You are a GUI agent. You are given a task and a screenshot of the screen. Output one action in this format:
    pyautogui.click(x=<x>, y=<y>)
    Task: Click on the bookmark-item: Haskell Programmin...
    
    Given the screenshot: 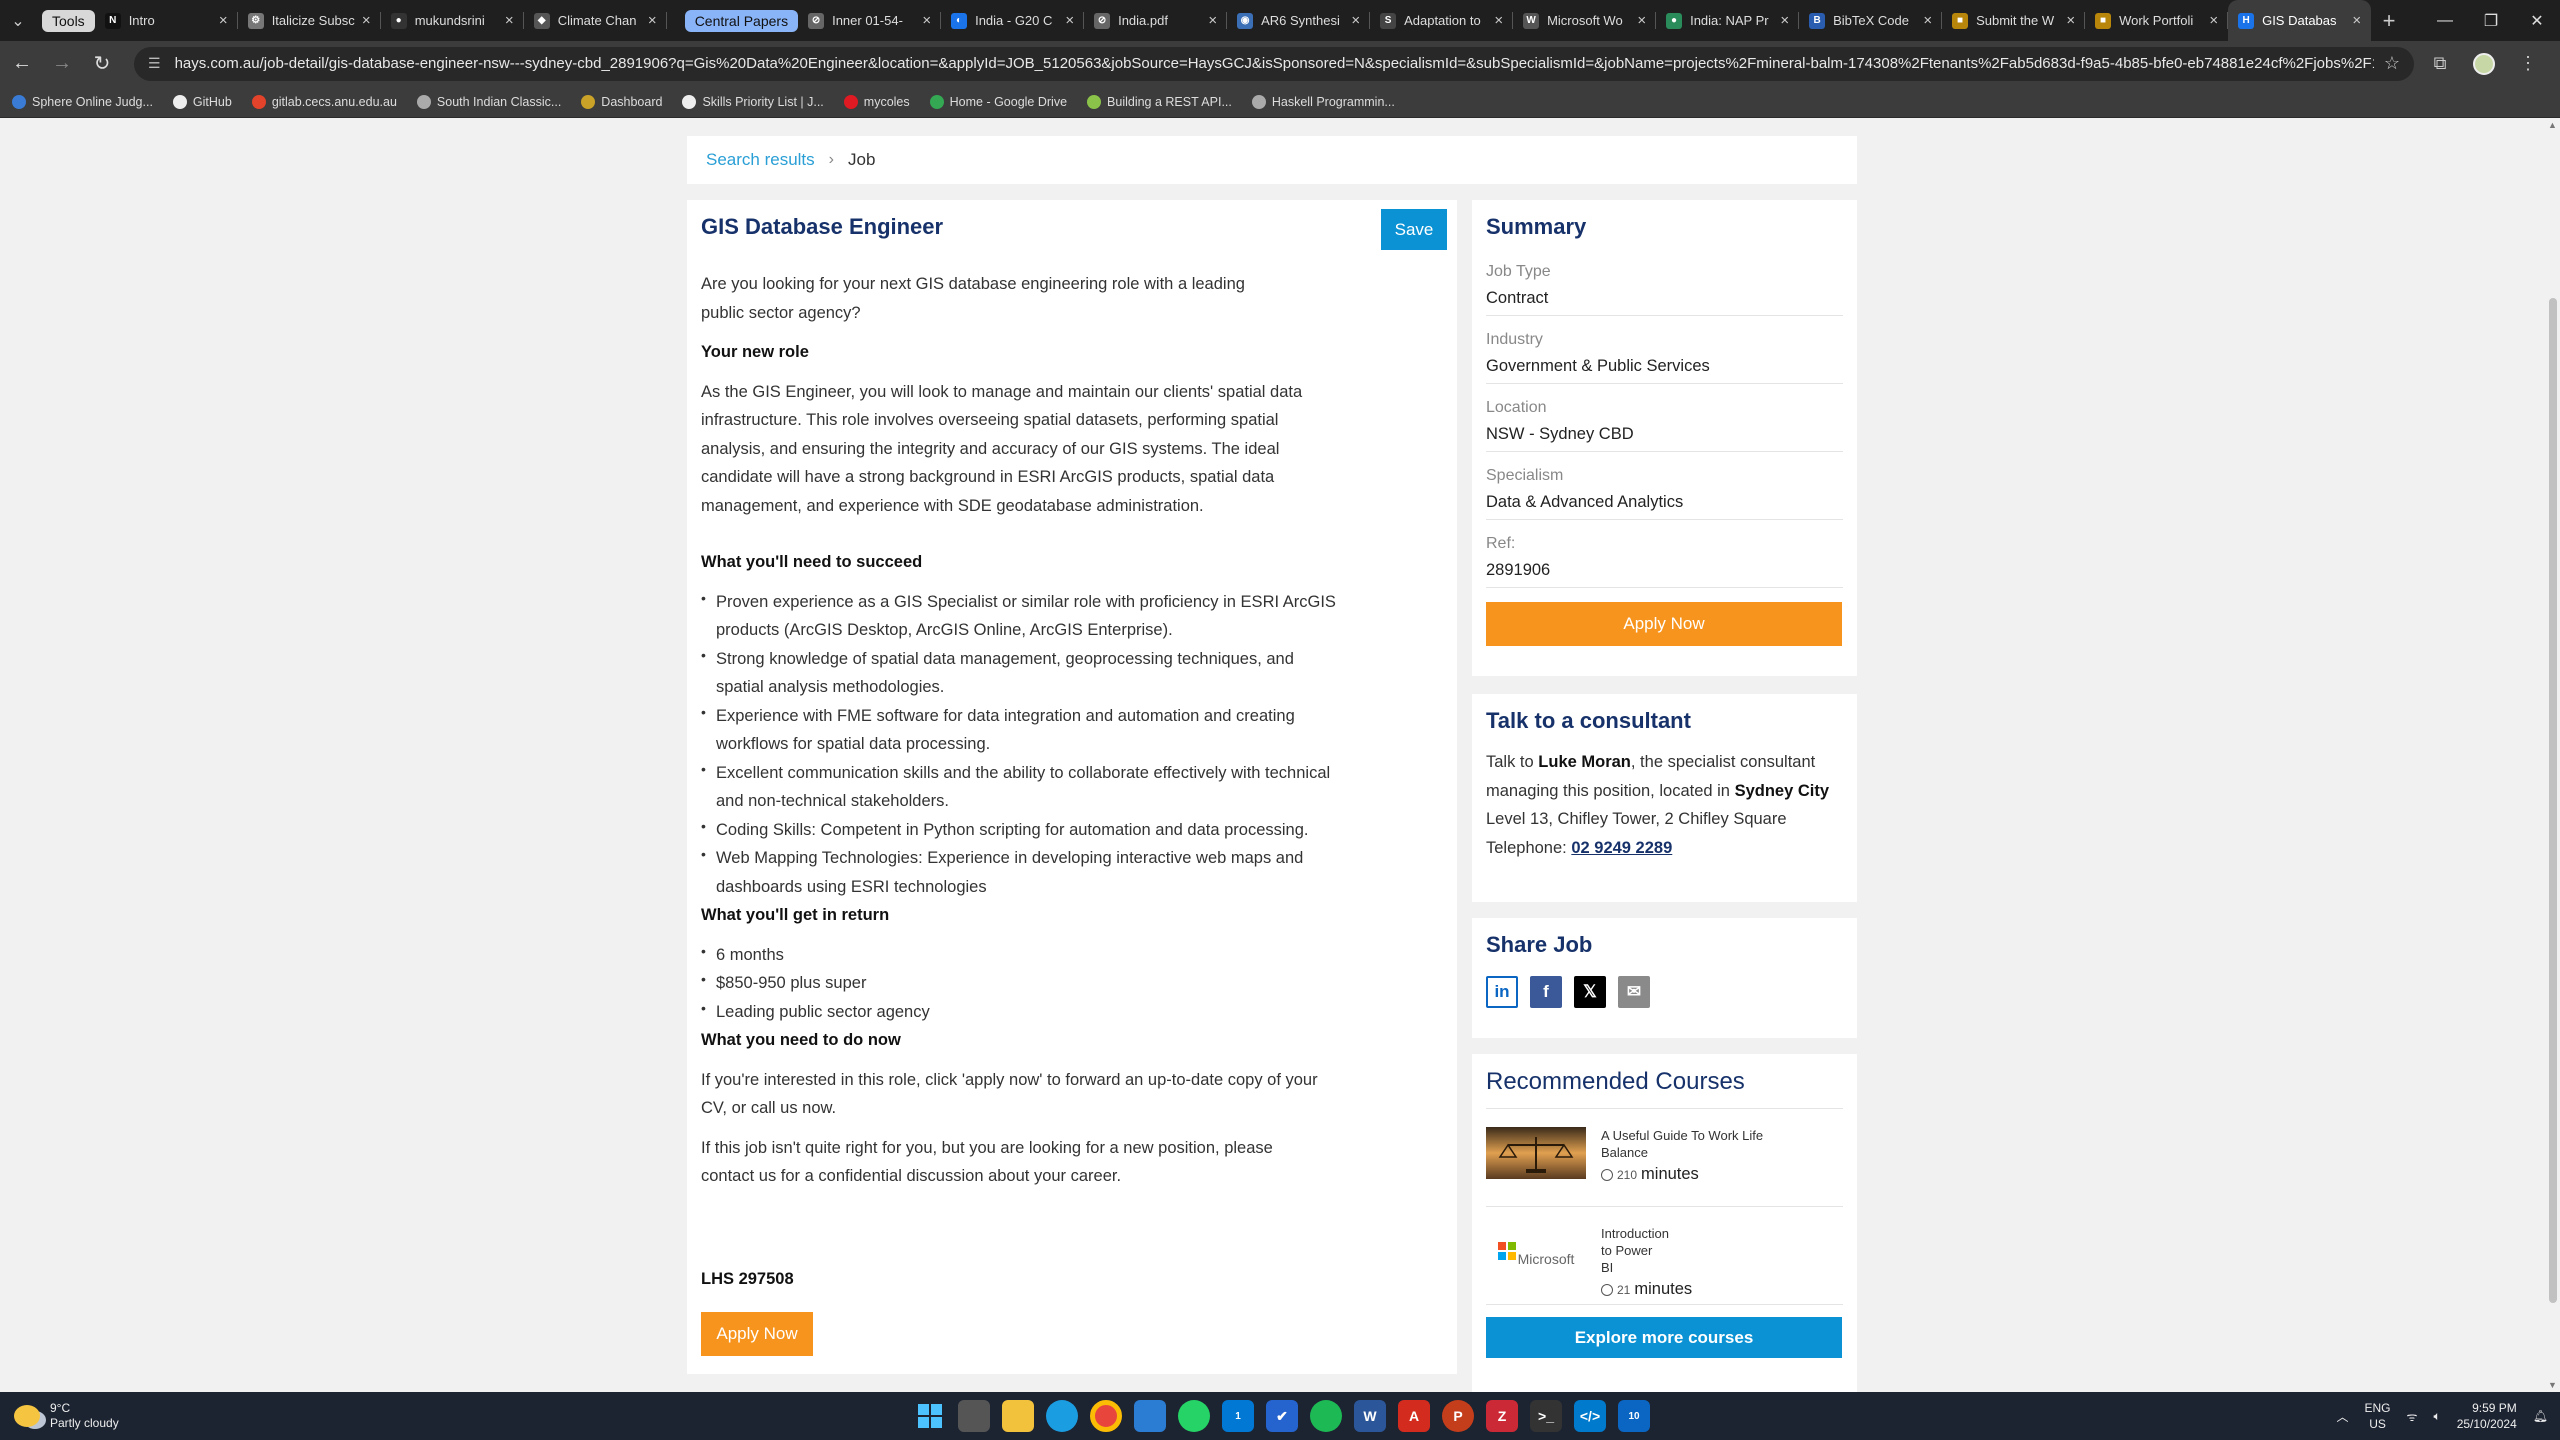 What is the action you would take?
    pyautogui.click(x=1323, y=101)
    